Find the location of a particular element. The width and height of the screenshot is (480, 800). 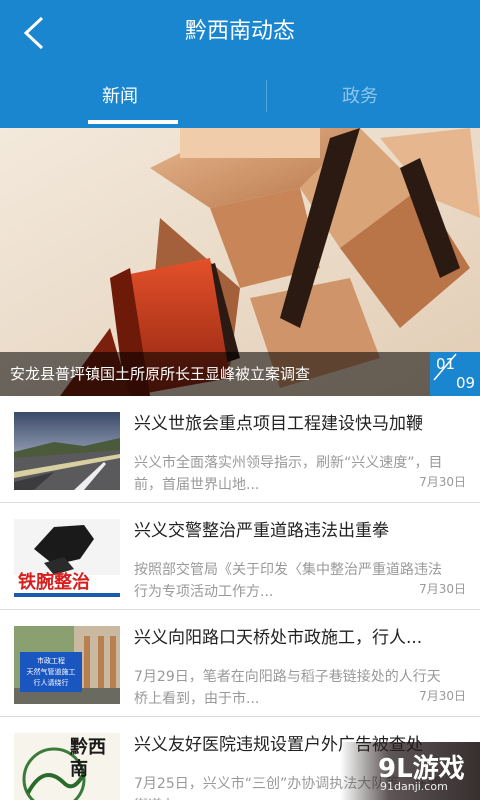

page-title: 黔西南动态 is located at coordinates (239, 31).